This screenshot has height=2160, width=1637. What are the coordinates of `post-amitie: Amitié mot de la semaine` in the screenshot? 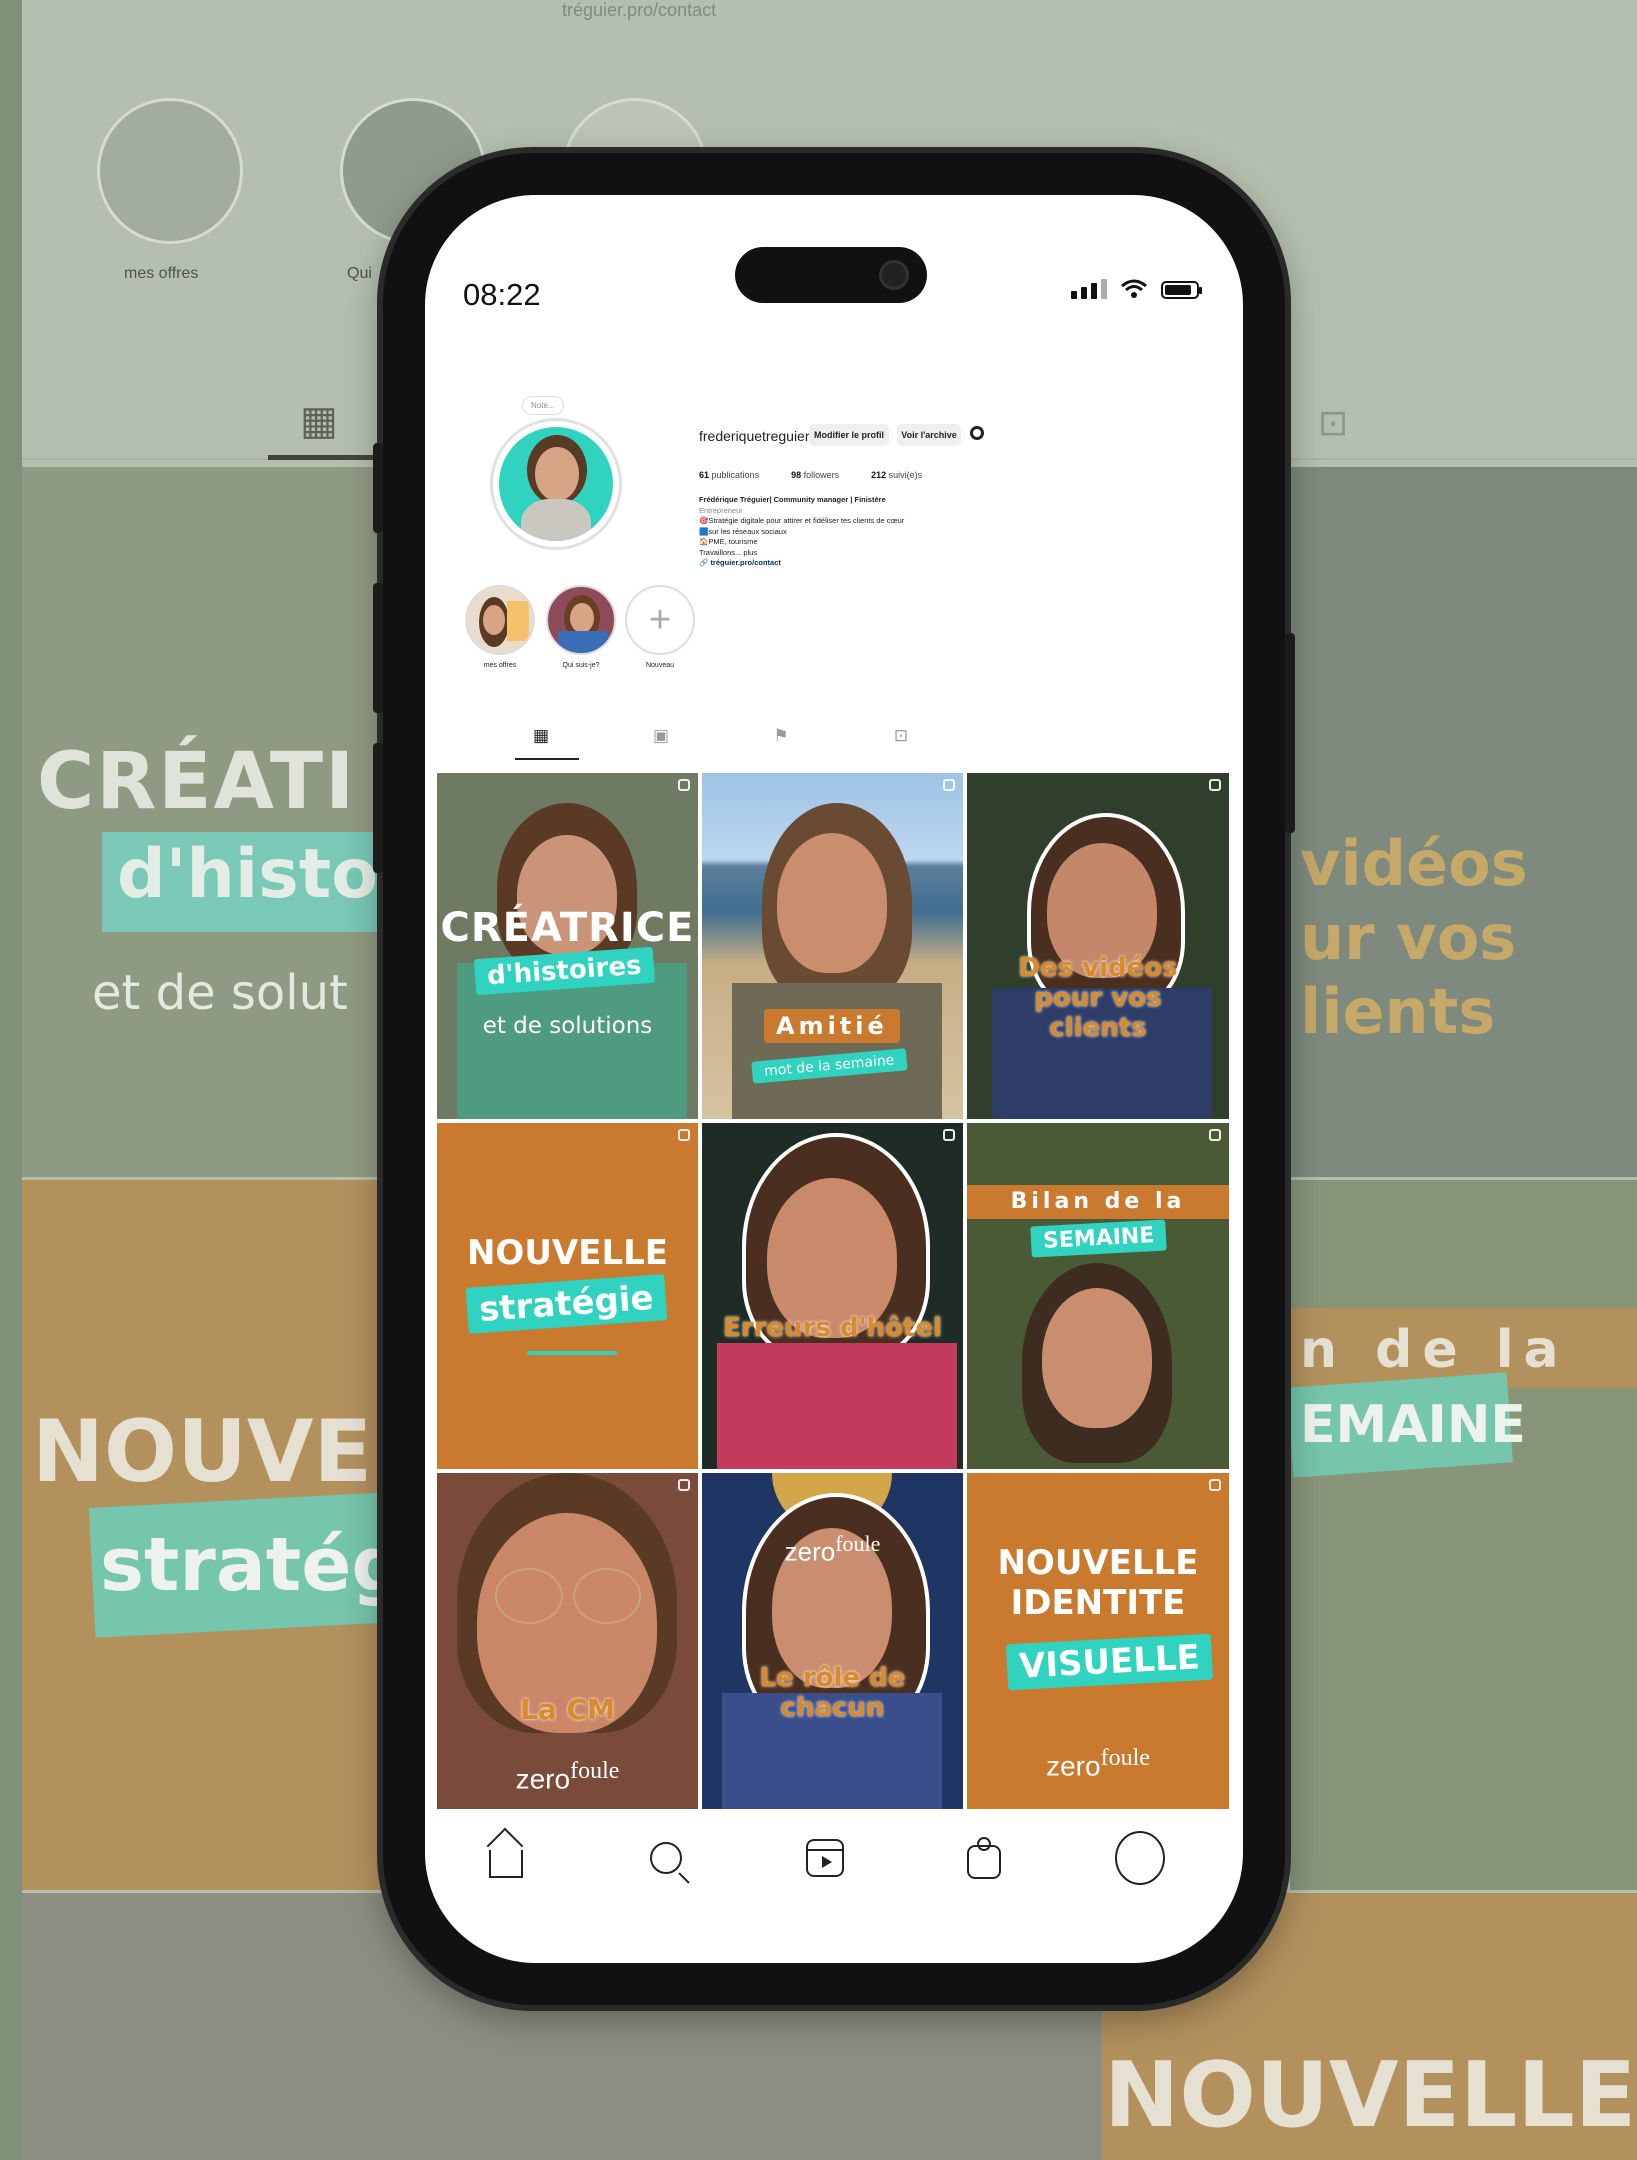 It's located at (832, 946).